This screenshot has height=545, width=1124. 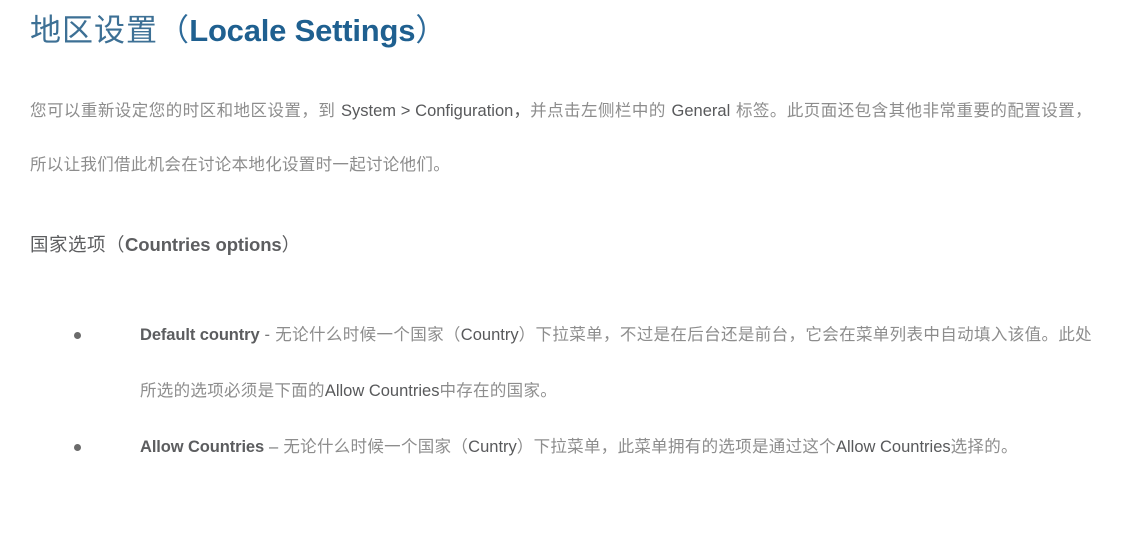 I want to click on page-title-paren-close: ）, so click(x=431, y=31).